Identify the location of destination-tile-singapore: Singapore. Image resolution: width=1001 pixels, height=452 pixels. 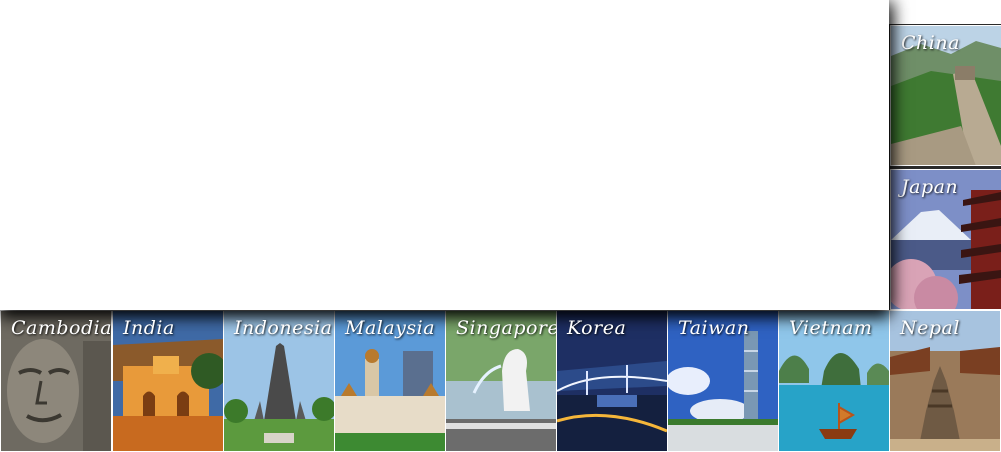
(501, 381).